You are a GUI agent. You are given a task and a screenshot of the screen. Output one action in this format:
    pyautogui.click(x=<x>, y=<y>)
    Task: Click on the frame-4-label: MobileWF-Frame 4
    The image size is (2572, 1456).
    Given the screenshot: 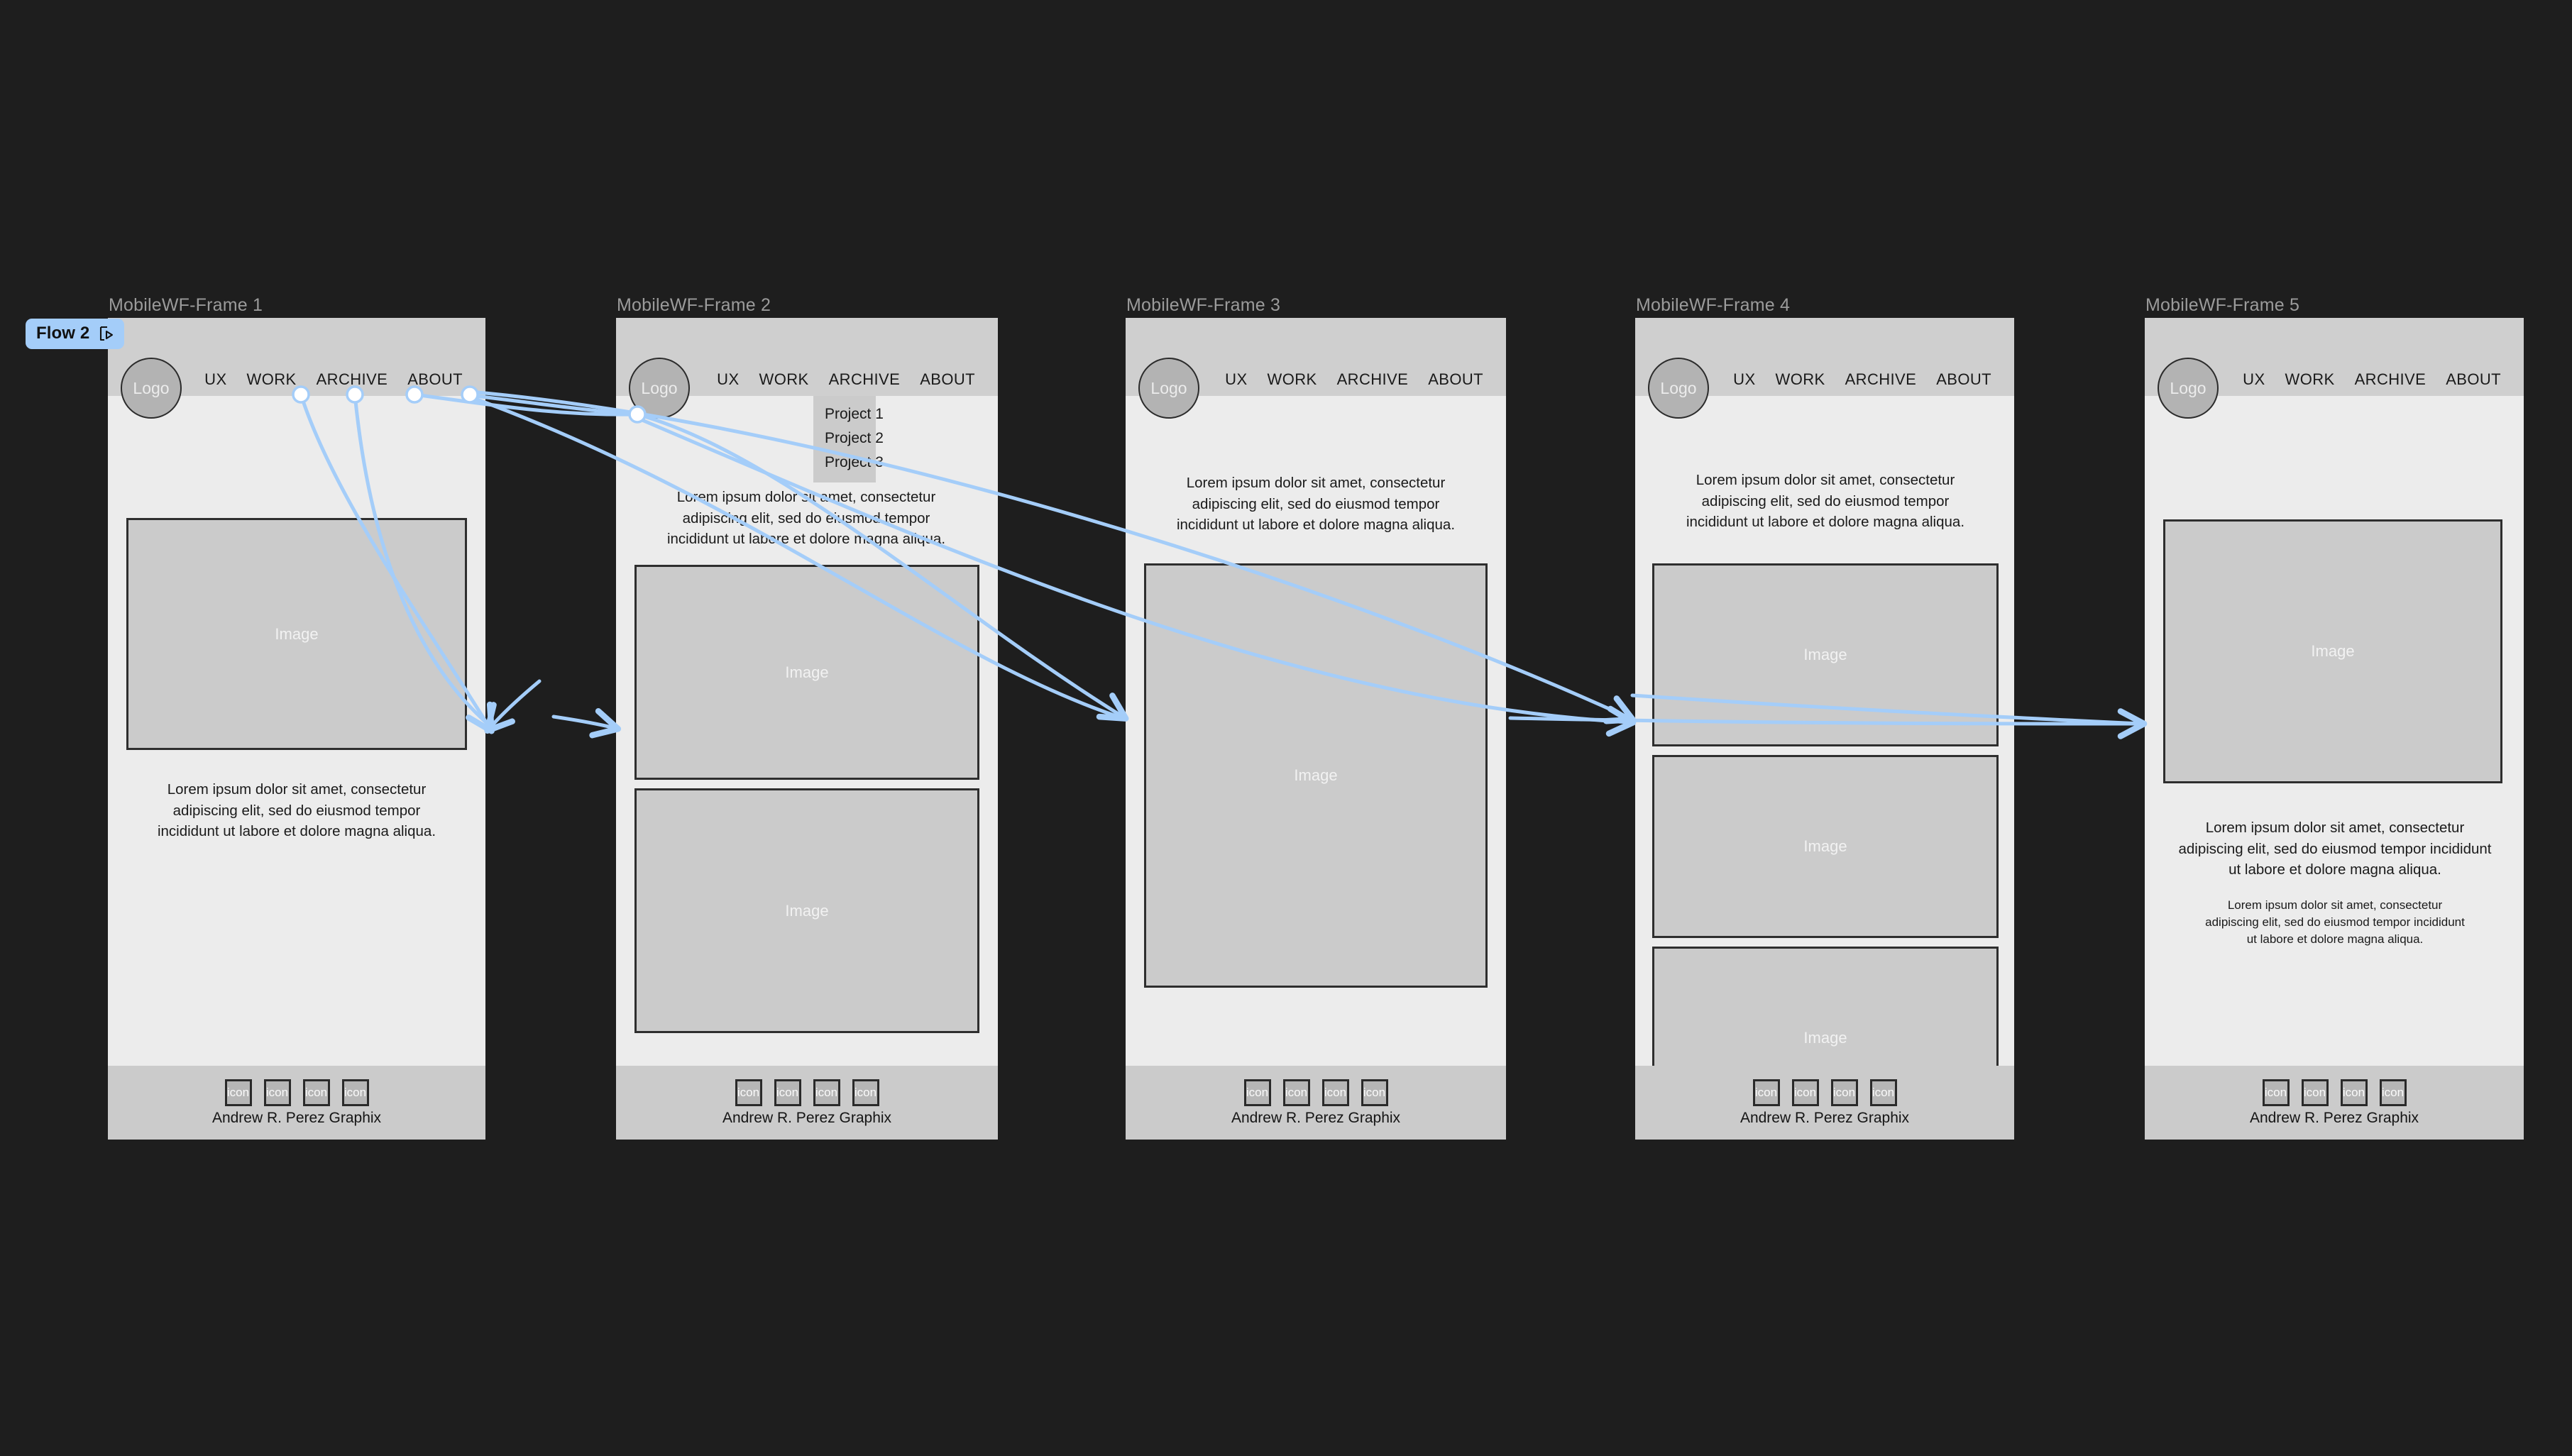 What is the action you would take?
    pyautogui.click(x=1713, y=305)
    